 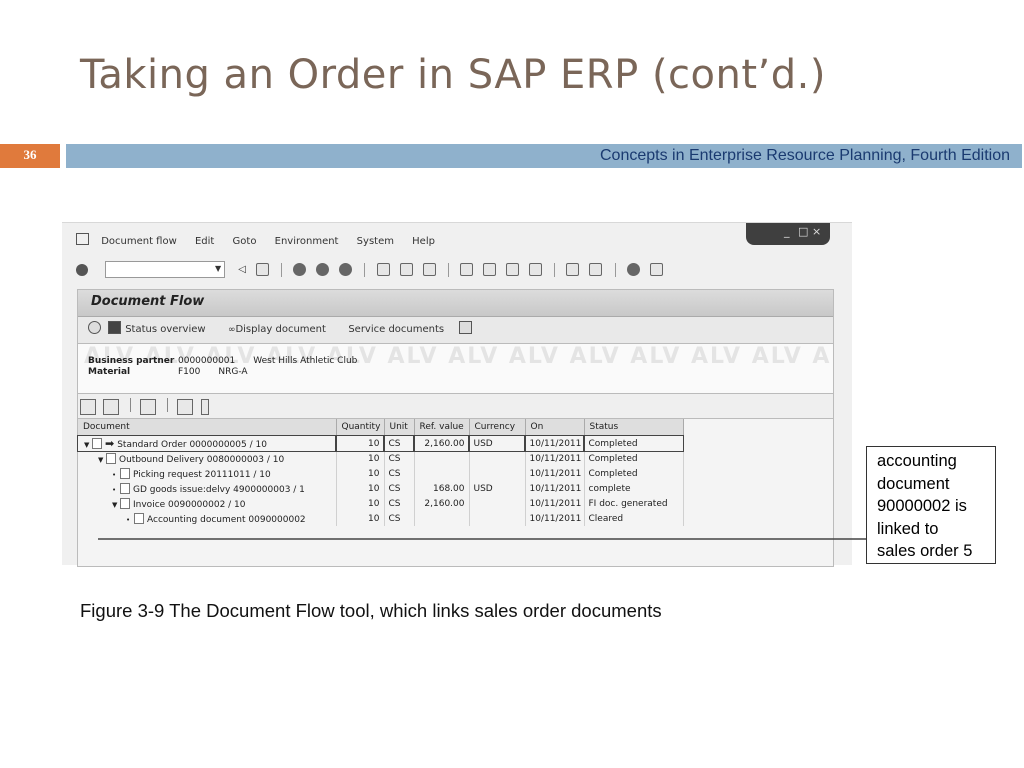 I want to click on command-field: ▼, so click(x=165, y=269).